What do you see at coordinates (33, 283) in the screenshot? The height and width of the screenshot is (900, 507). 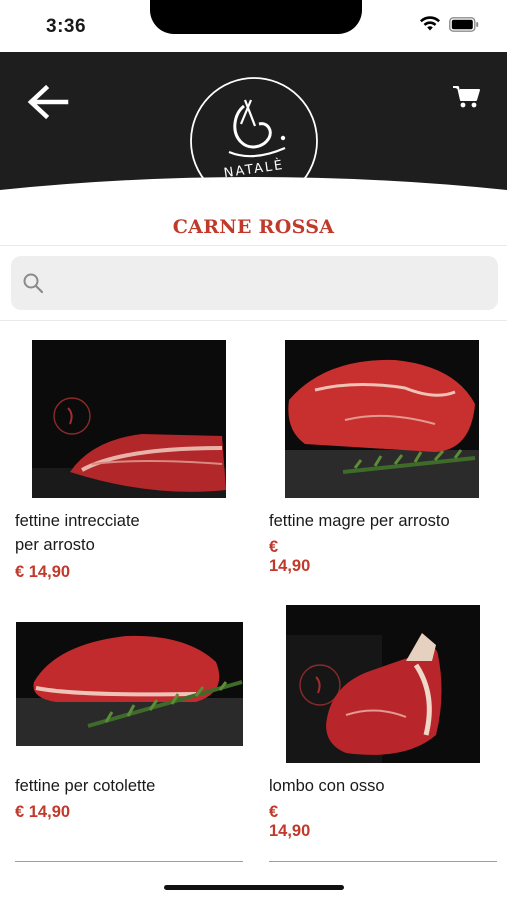 I see `search-icon` at bounding box center [33, 283].